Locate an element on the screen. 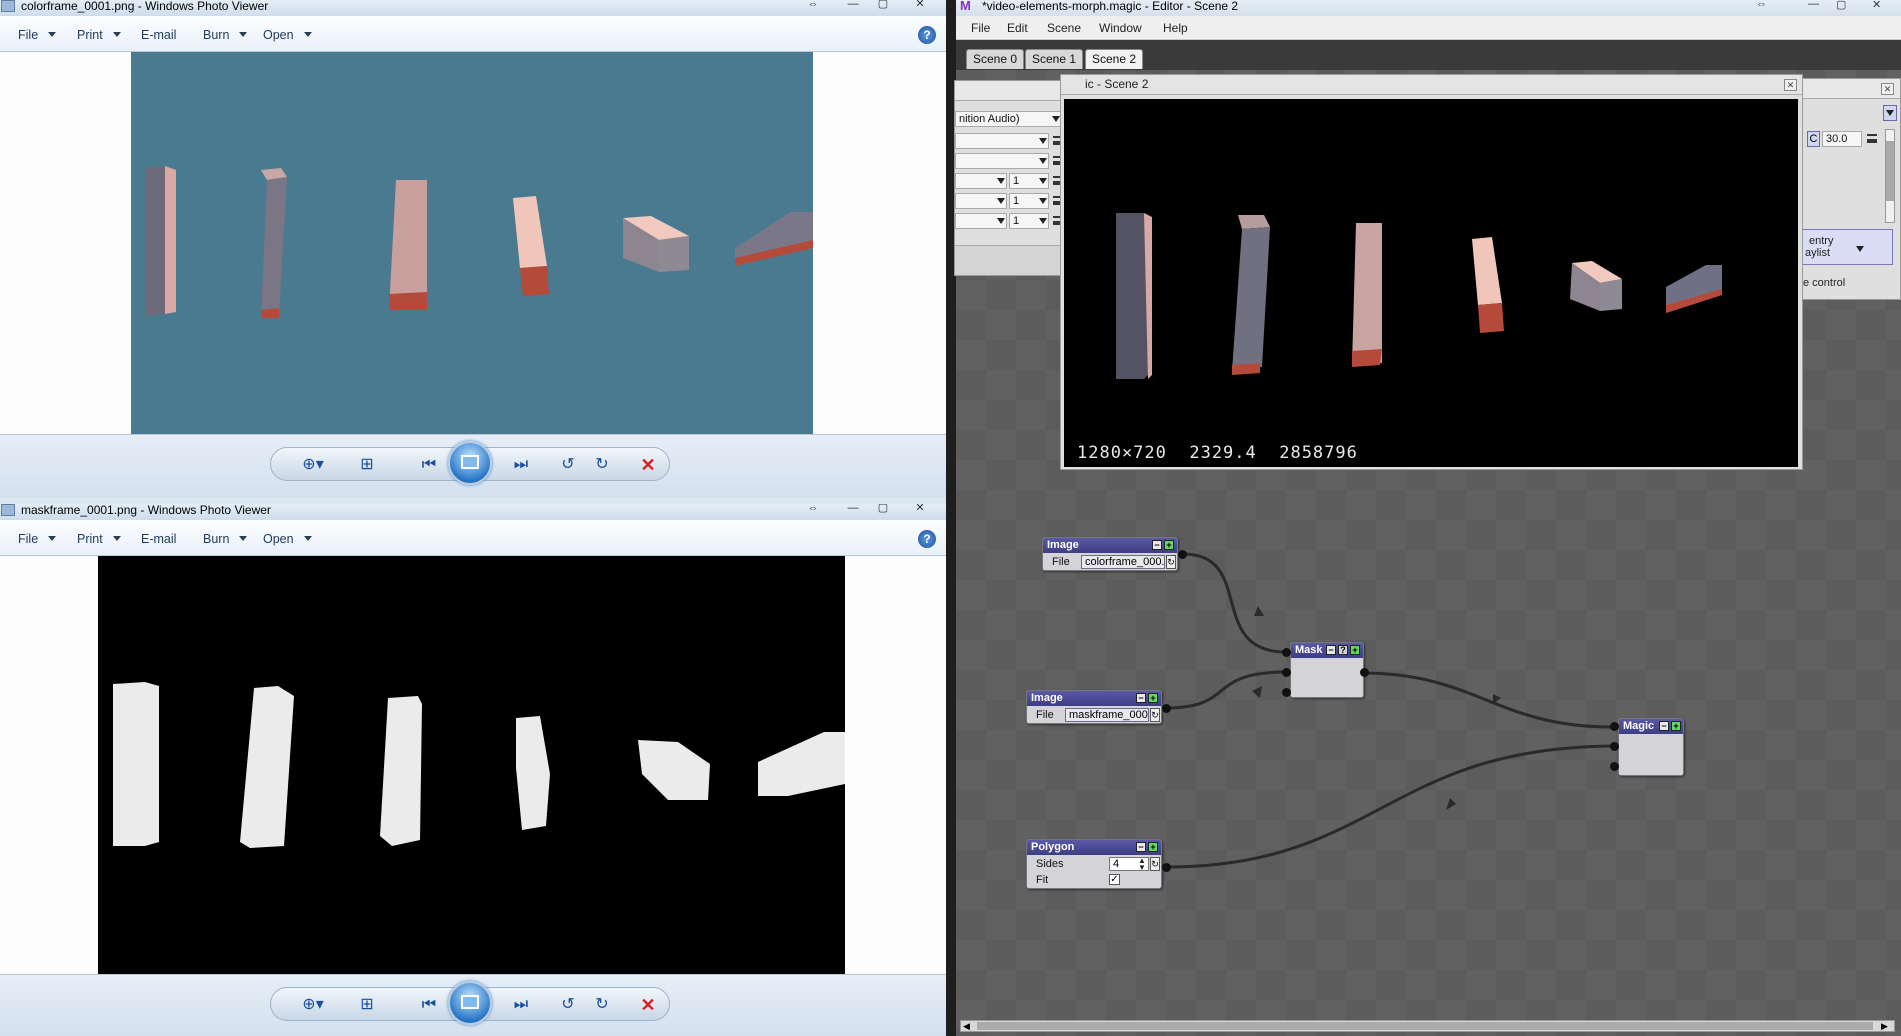  horizontal-scrollbar: ◀ ▶ is located at coordinates (1427, 1026).